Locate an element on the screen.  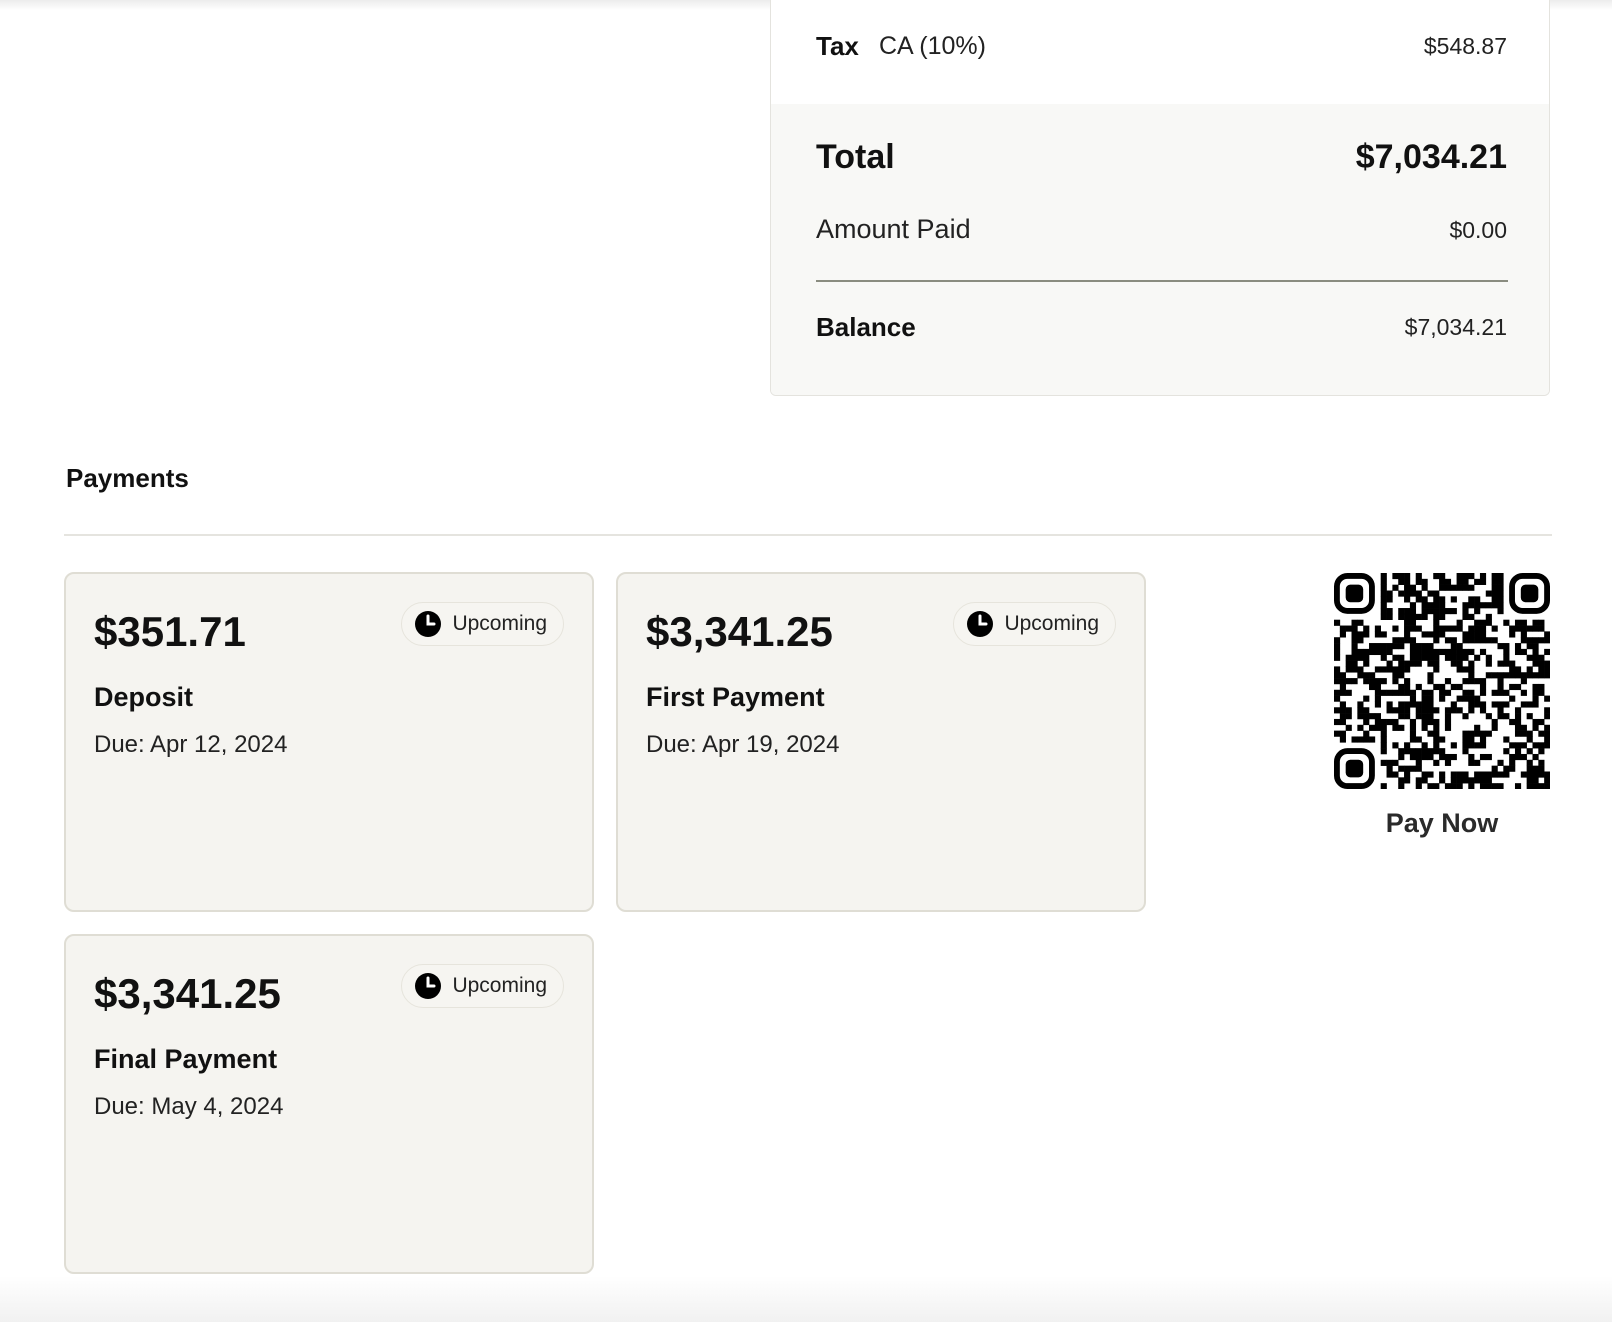
qr-code-graphic is located at coordinates (1442, 681).